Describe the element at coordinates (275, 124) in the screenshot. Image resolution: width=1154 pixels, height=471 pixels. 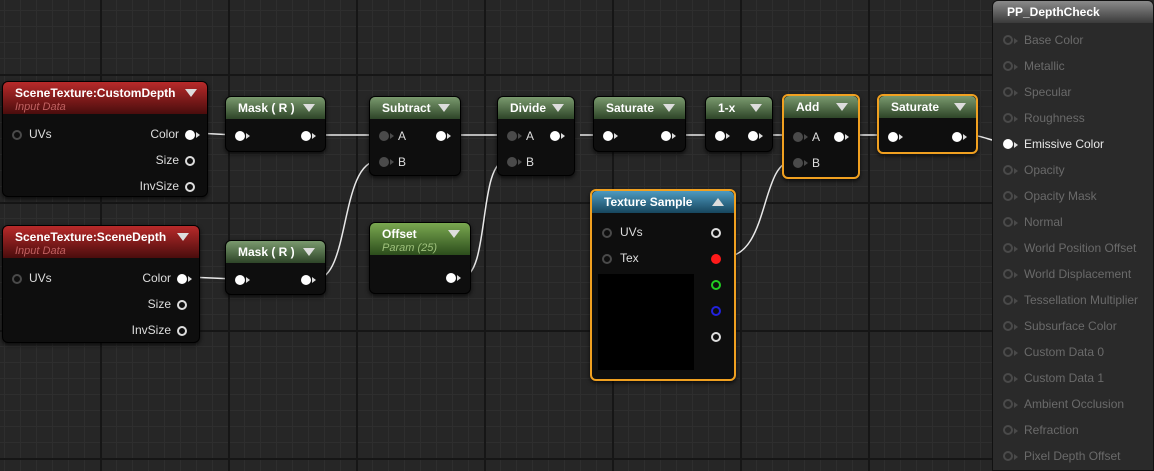
I see `node-mask-r-top: Mask ( R )` at that location.